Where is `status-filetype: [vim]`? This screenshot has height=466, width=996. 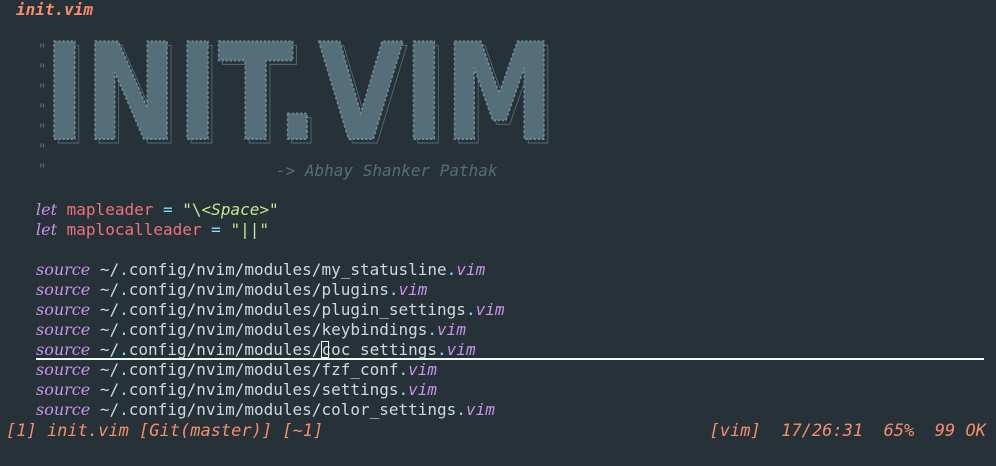
status-filetype: [vim] is located at coordinates (735, 431).